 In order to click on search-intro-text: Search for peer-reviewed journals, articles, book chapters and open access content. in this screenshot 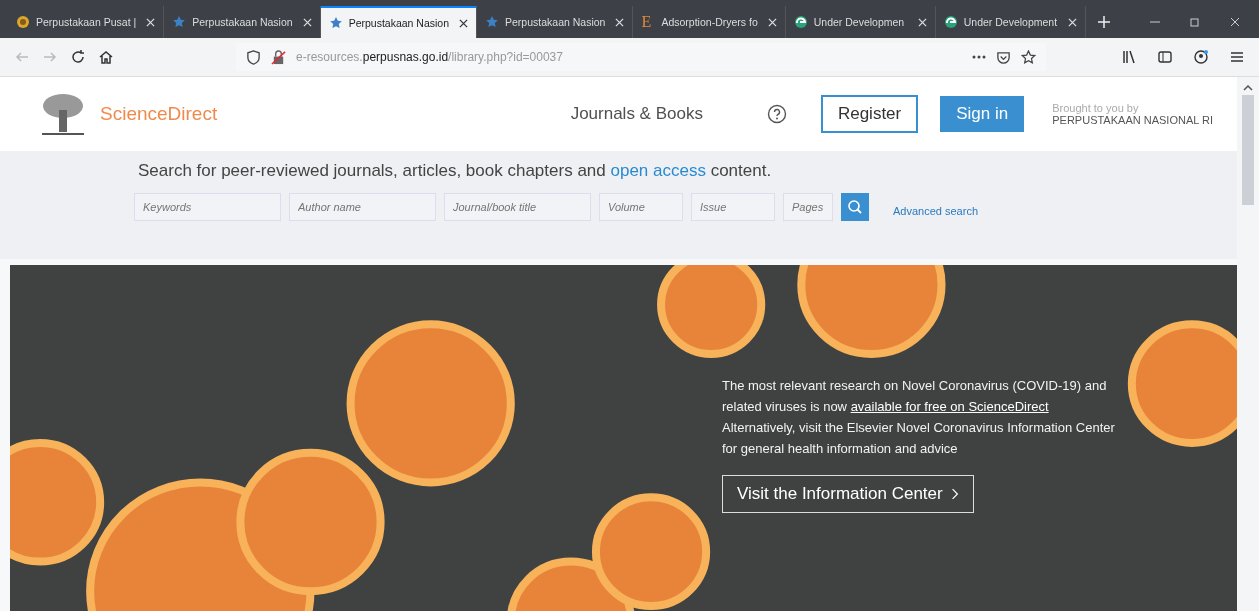, I will do `click(455, 171)`.